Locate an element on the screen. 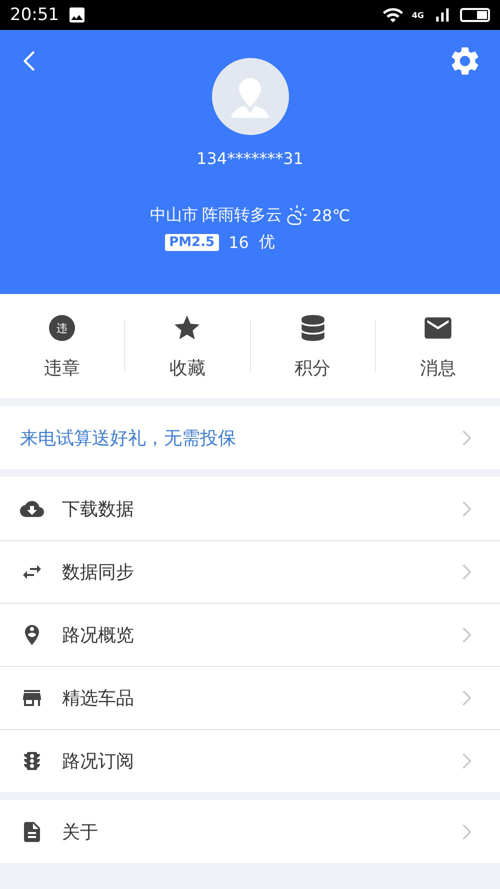 This screenshot has height=889, width=500. clock: 20:51 is located at coordinates (34, 15).